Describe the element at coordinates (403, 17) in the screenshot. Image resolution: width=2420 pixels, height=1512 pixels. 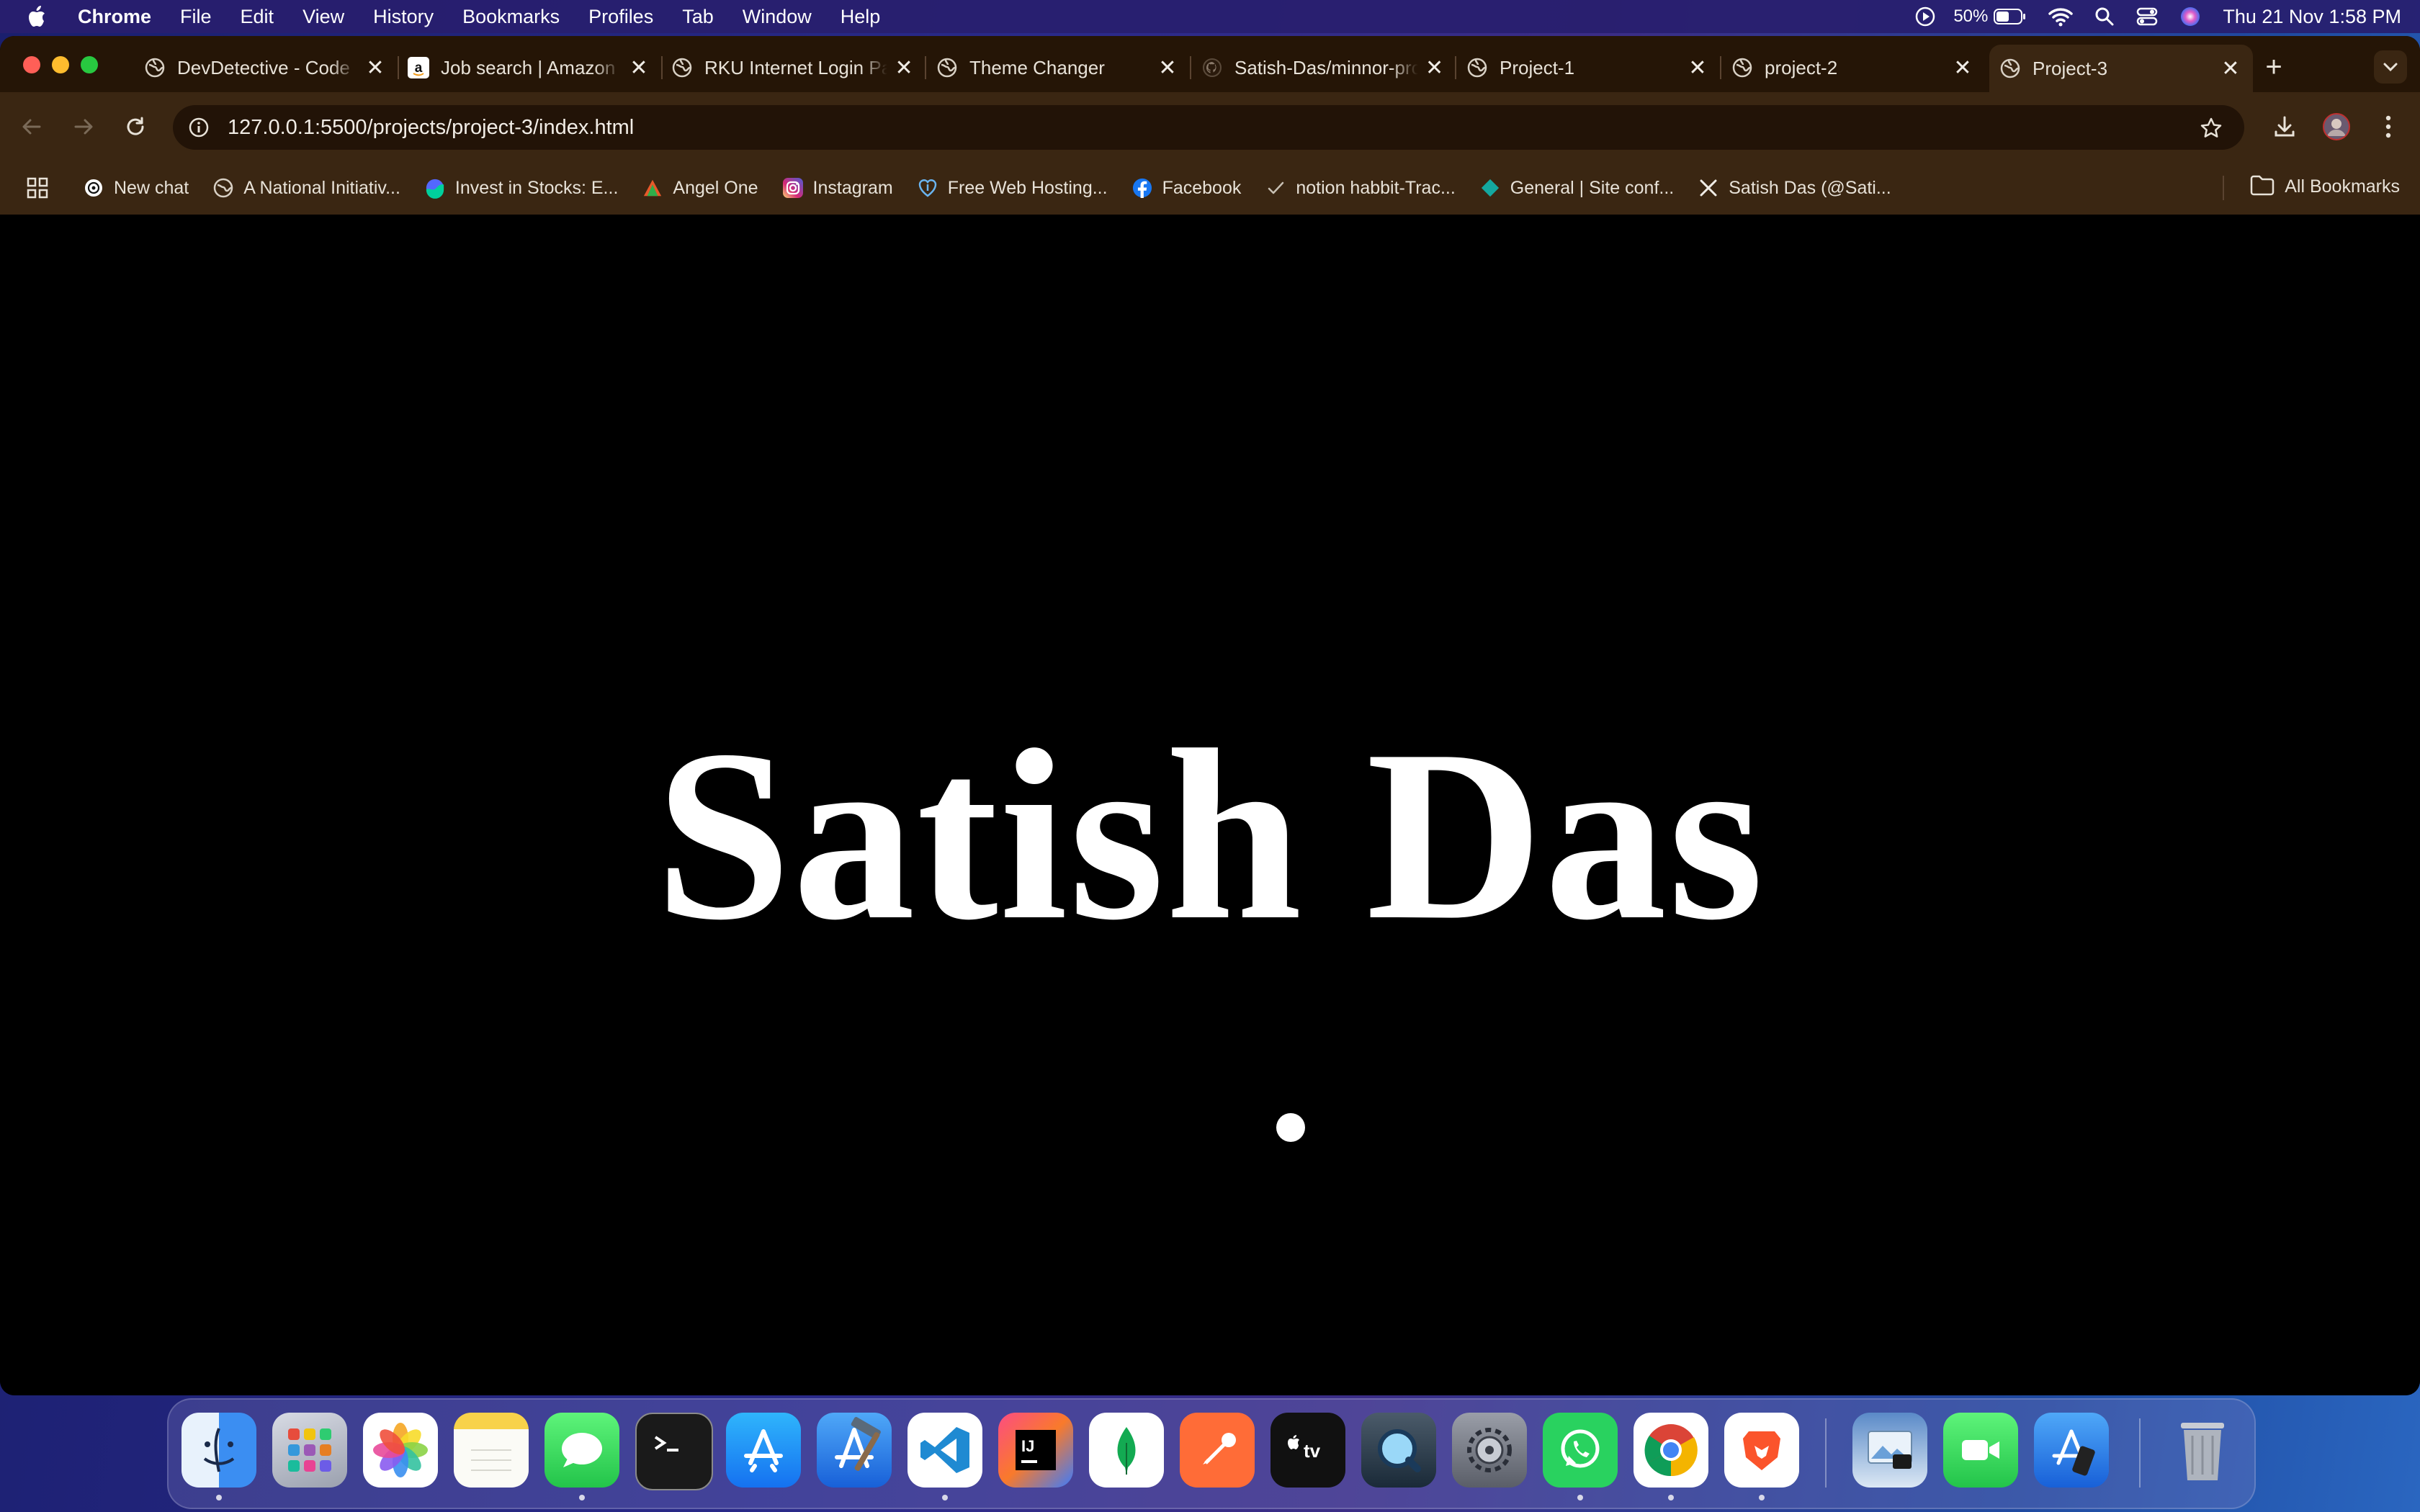
I see `menu-history: History` at that location.